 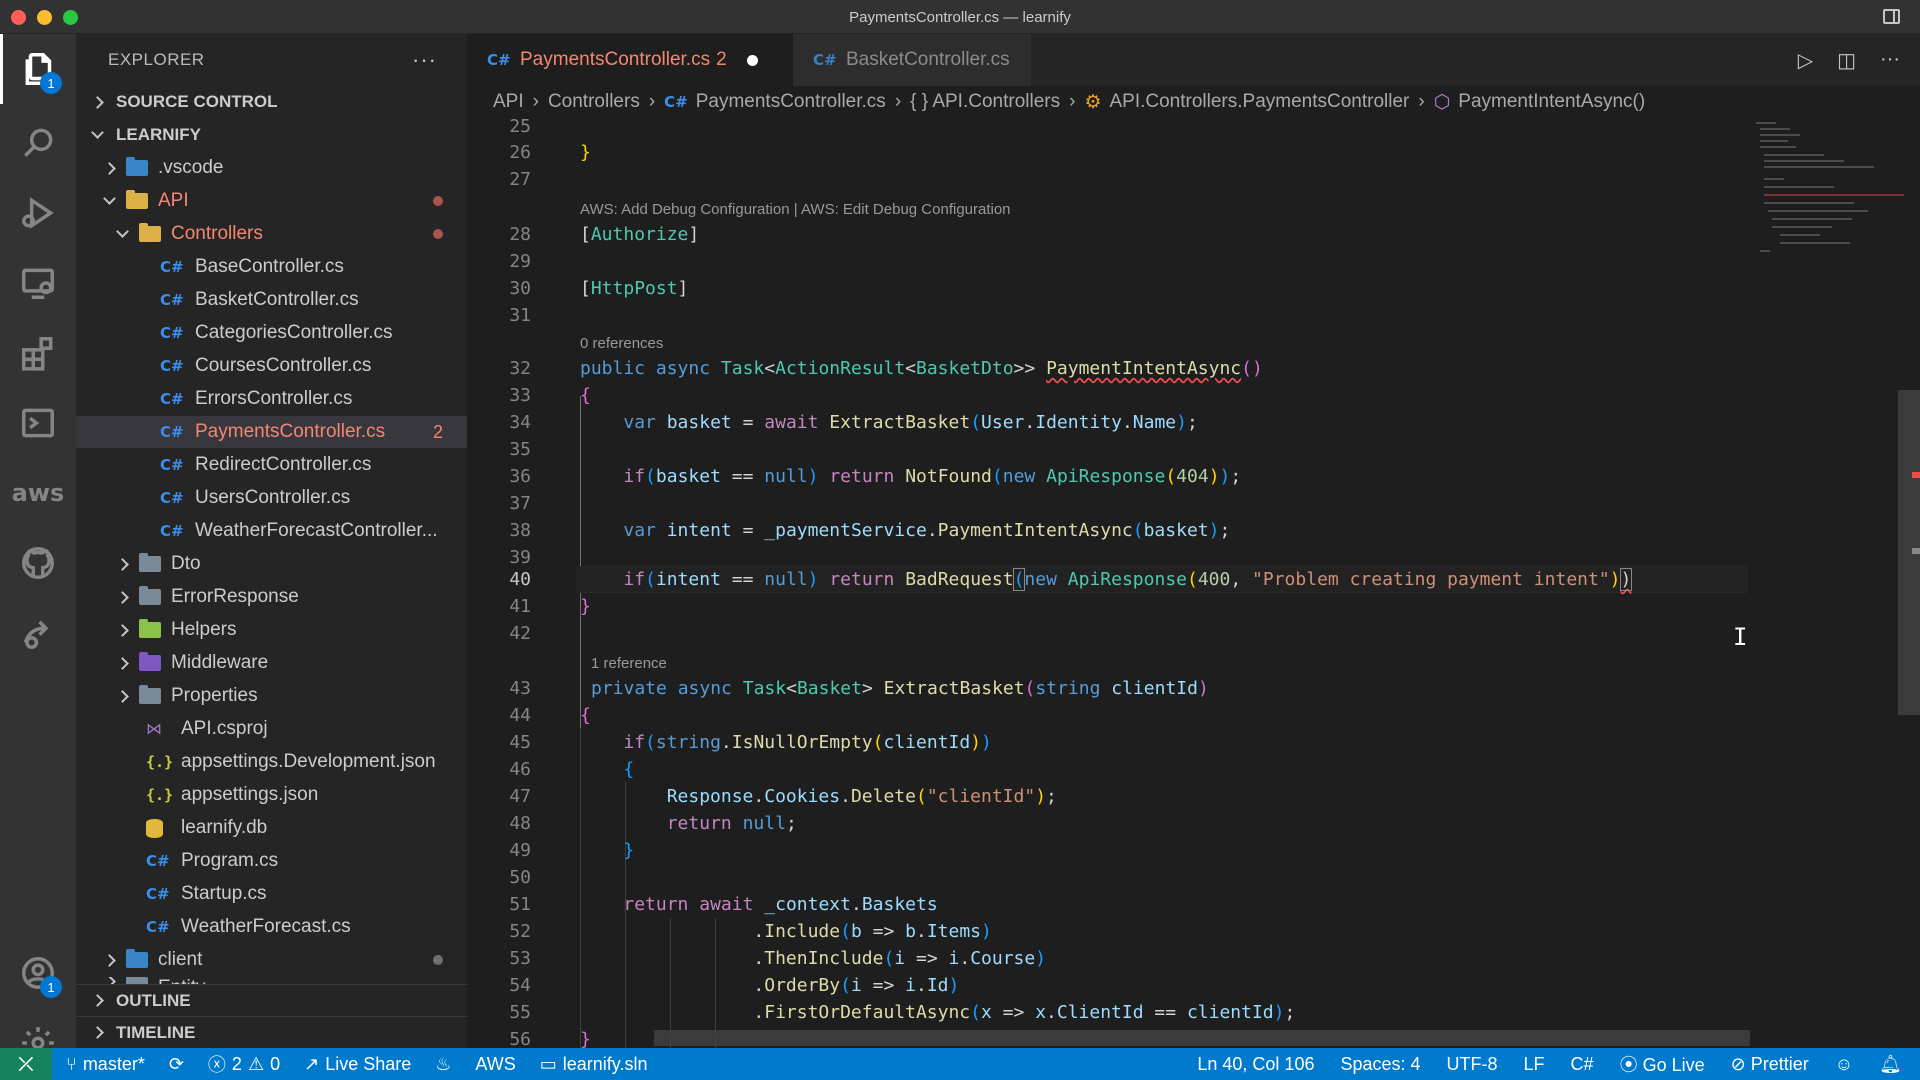 I want to click on code-line: Response.Cookies.Delete("clientId");, so click(x=861, y=796).